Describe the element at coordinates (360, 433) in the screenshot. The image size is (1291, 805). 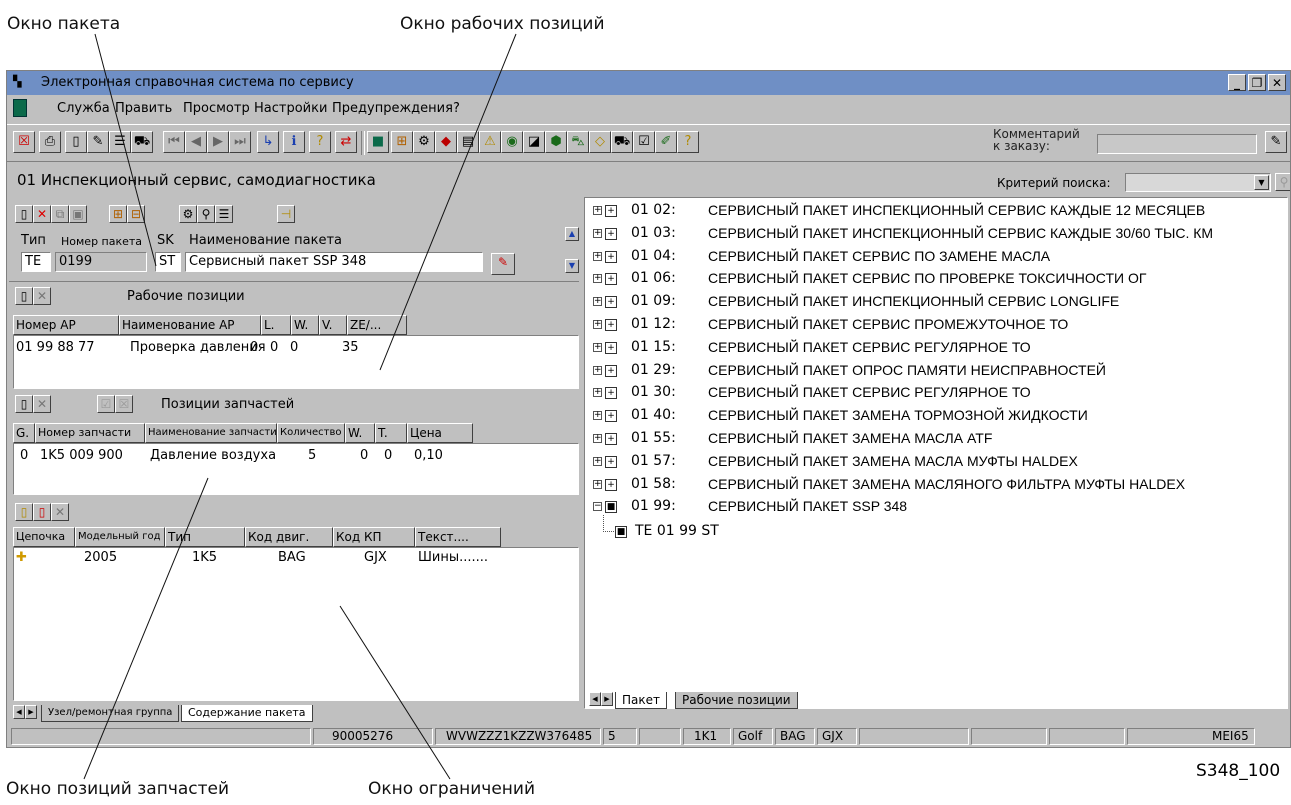
I see `col-parts-w: W.` at that location.